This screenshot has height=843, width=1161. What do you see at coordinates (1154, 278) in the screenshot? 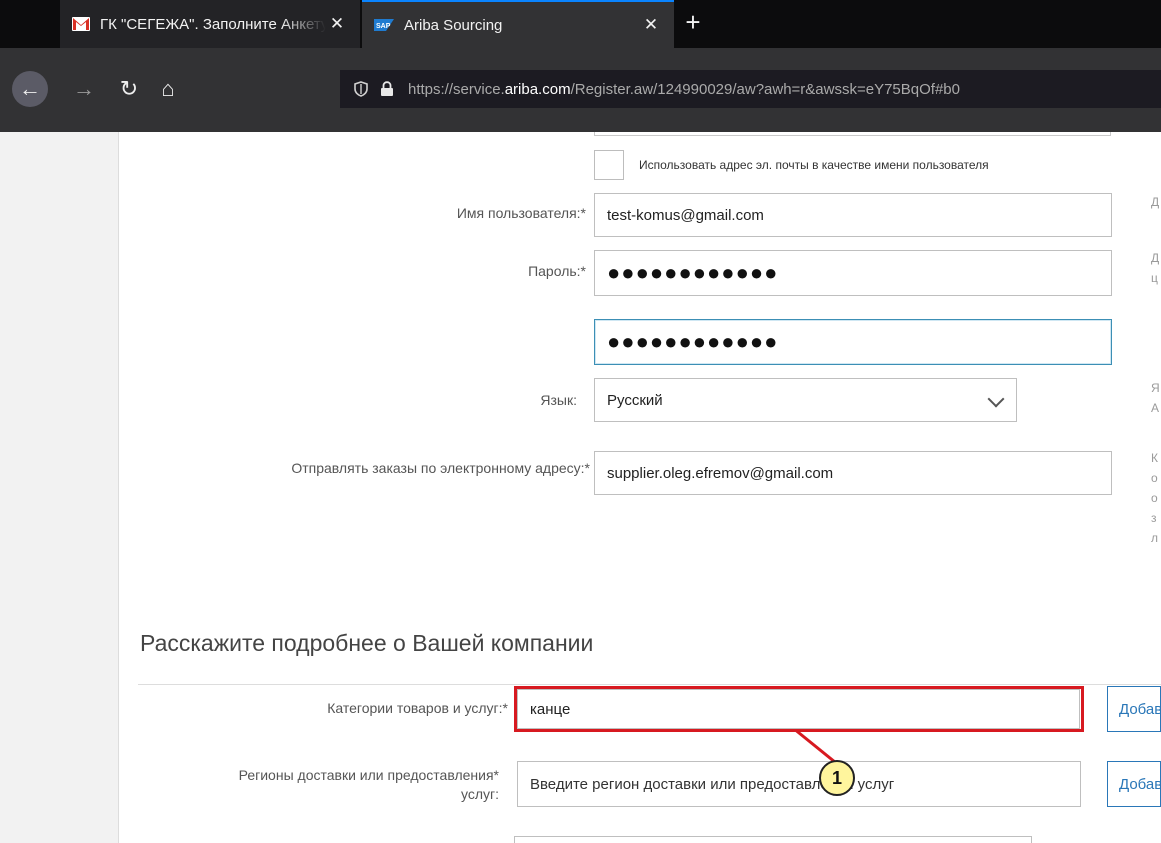
I see `help-line: ц` at bounding box center [1154, 278].